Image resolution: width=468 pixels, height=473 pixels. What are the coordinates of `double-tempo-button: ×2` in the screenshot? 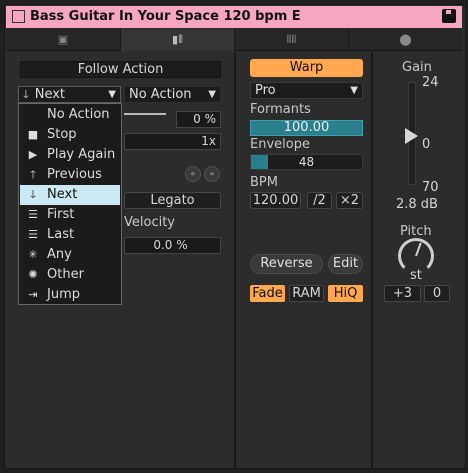 It's located at (349, 200).